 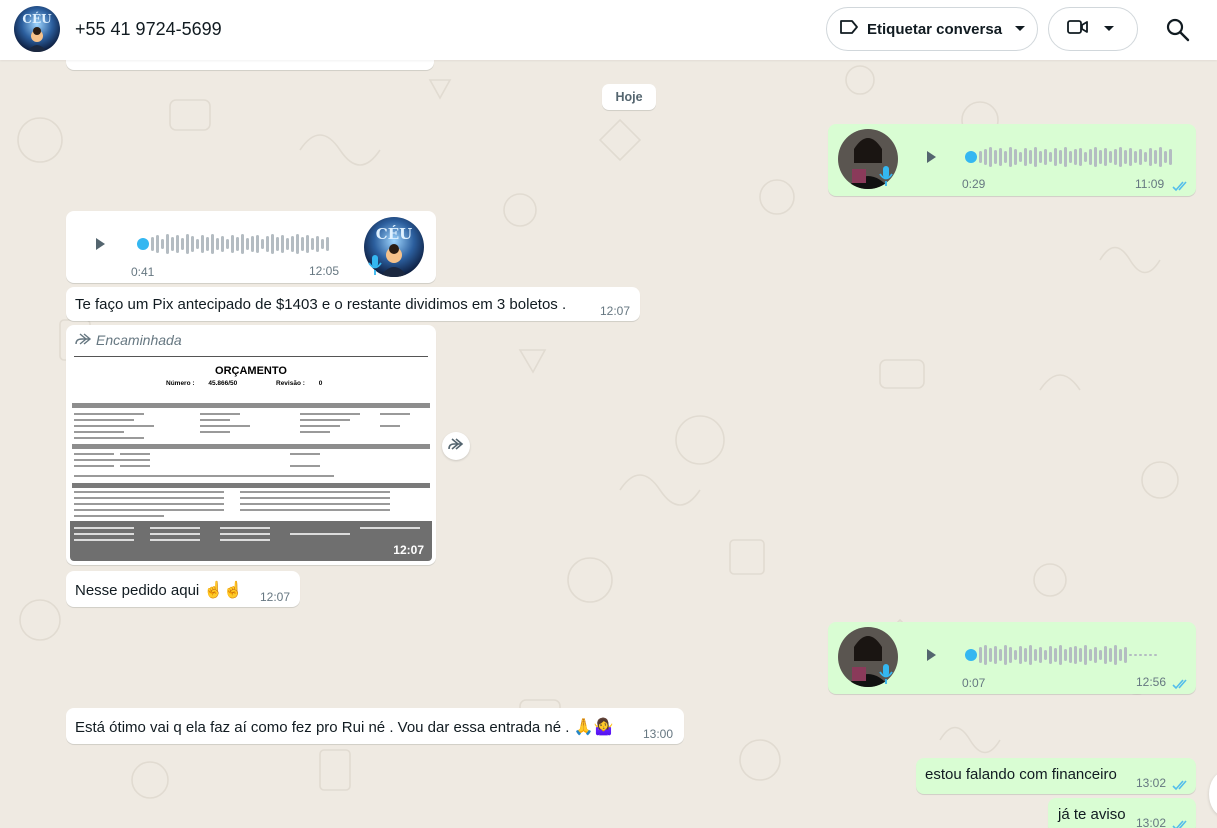 I want to click on document-number: Número : 45.866/50, so click(x=202, y=383).